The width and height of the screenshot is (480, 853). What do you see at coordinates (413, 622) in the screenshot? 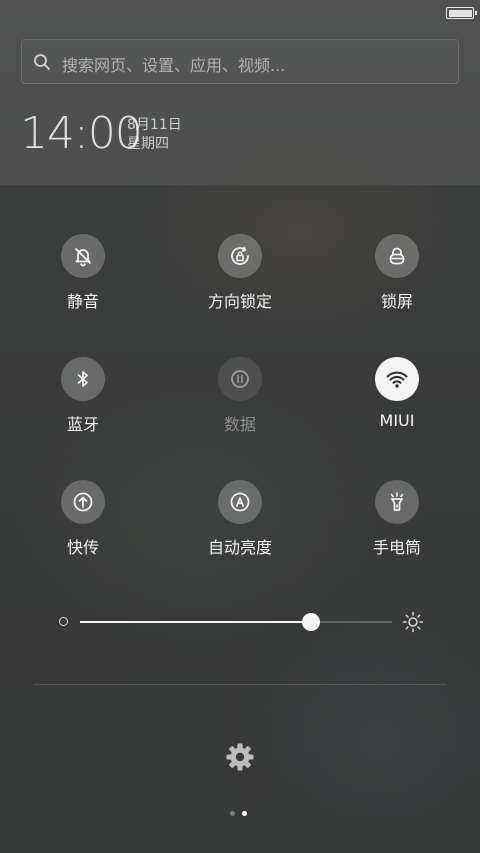
I see `brightness-high-icon` at bounding box center [413, 622].